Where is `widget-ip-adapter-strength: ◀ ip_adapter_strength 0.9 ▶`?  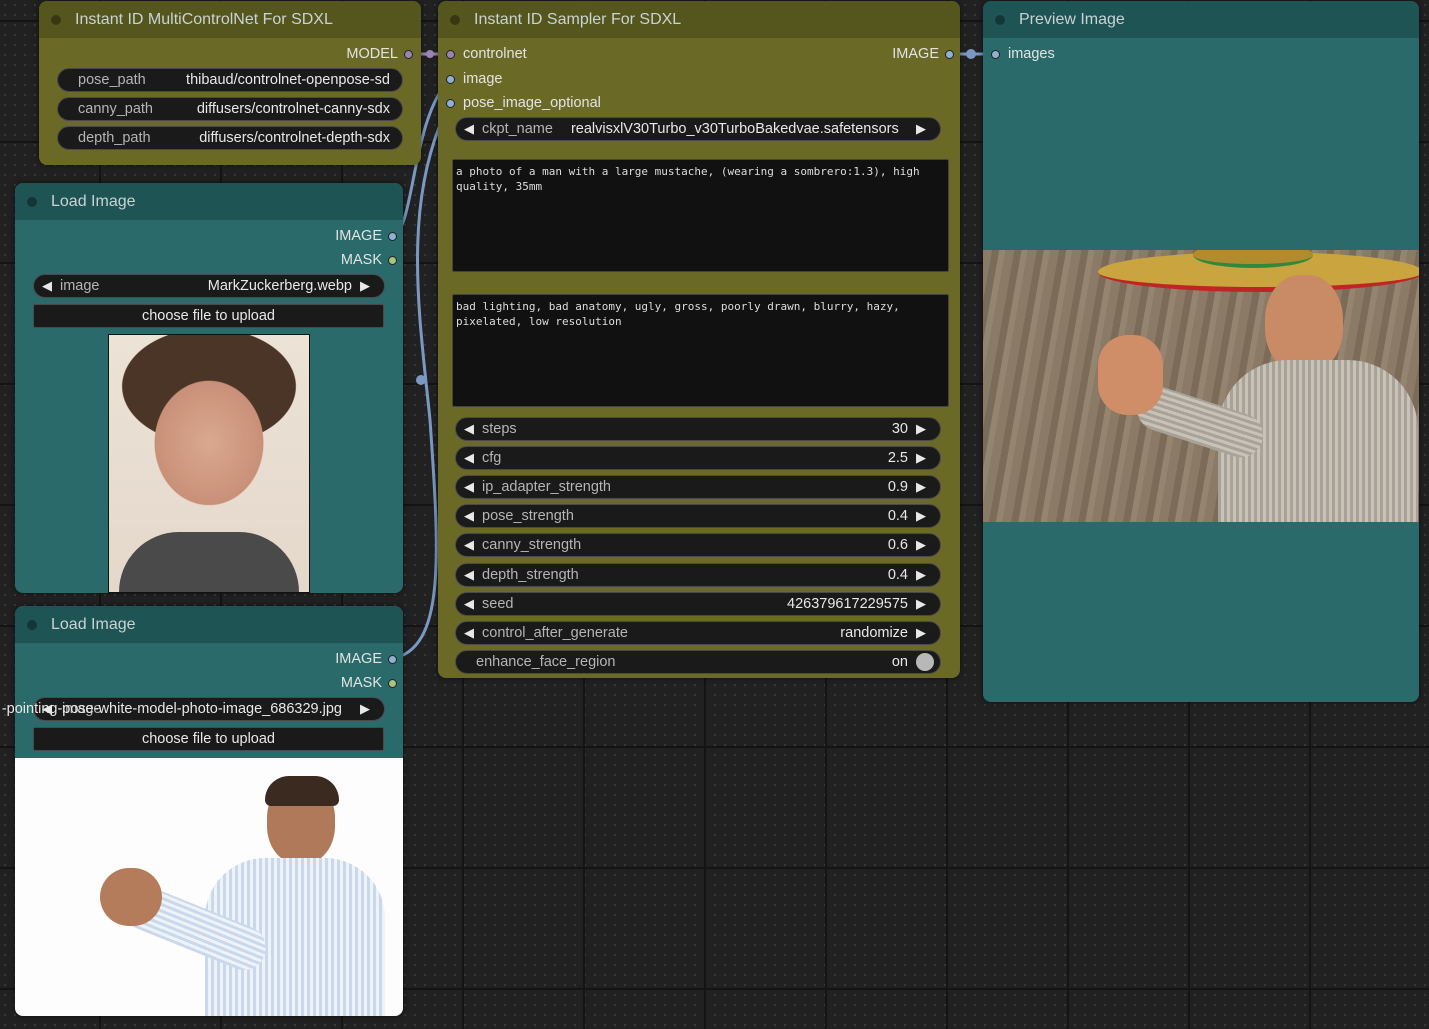
widget-ip-adapter-strength: ◀ ip_adapter_strength 0.9 ▶ is located at coordinates (698, 487).